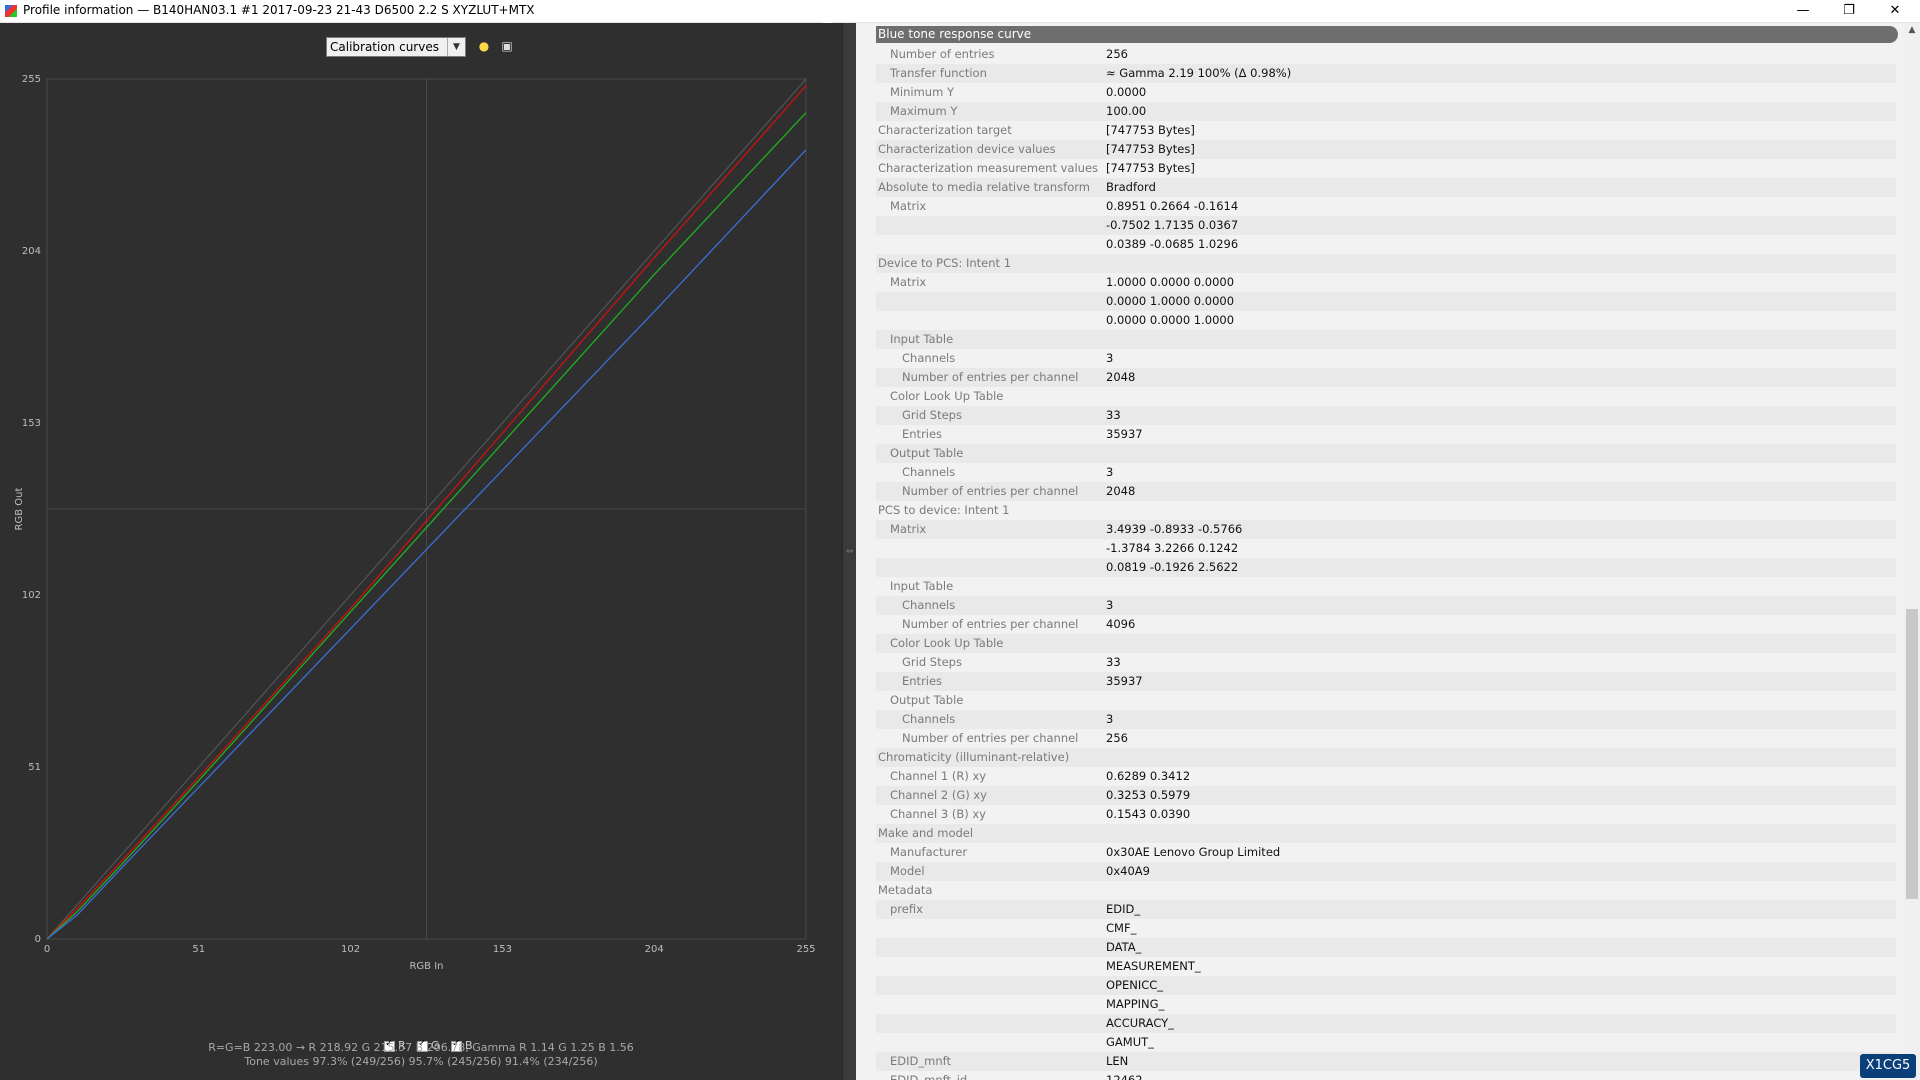 This screenshot has height=1080, width=1920. I want to click on info-row: Minimum Y 0.0000, so click(1386, 92).